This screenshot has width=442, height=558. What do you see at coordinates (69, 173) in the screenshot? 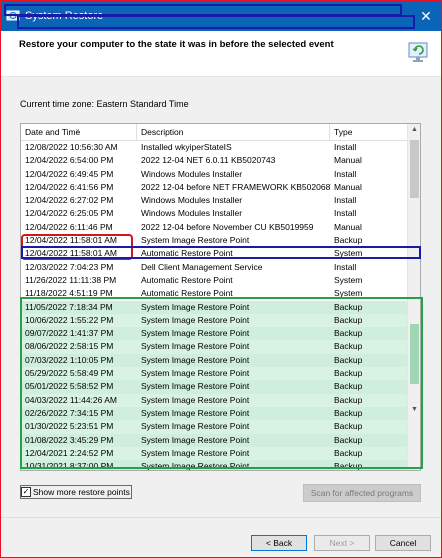
I see `cell-date: 12/04/2022 6:49:45 PM` at bounding box center [69, 173].